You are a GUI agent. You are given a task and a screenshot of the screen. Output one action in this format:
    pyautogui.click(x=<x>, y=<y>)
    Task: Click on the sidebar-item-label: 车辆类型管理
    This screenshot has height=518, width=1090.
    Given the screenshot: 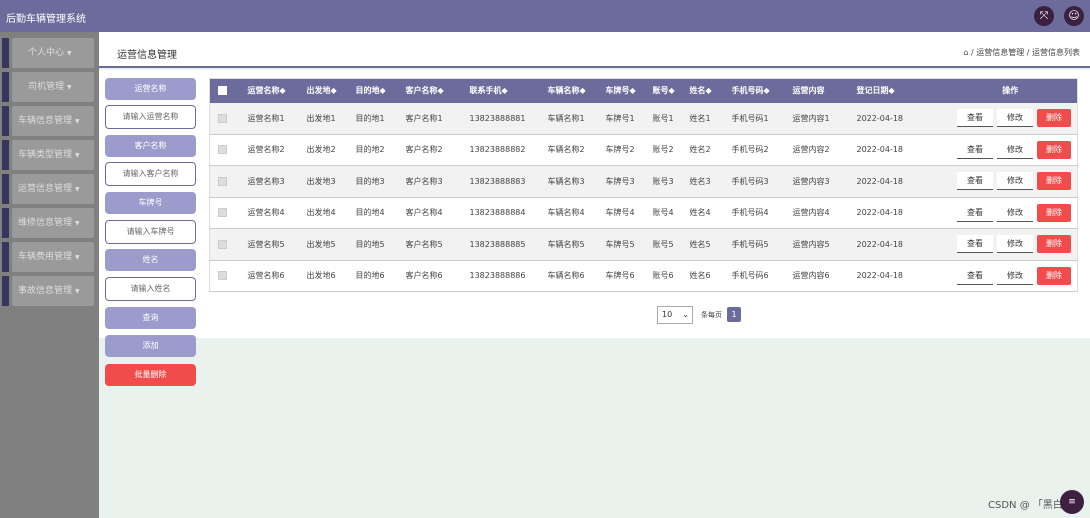 What is the action you would take?
    pyautogui.click(x=45, y=155)
    